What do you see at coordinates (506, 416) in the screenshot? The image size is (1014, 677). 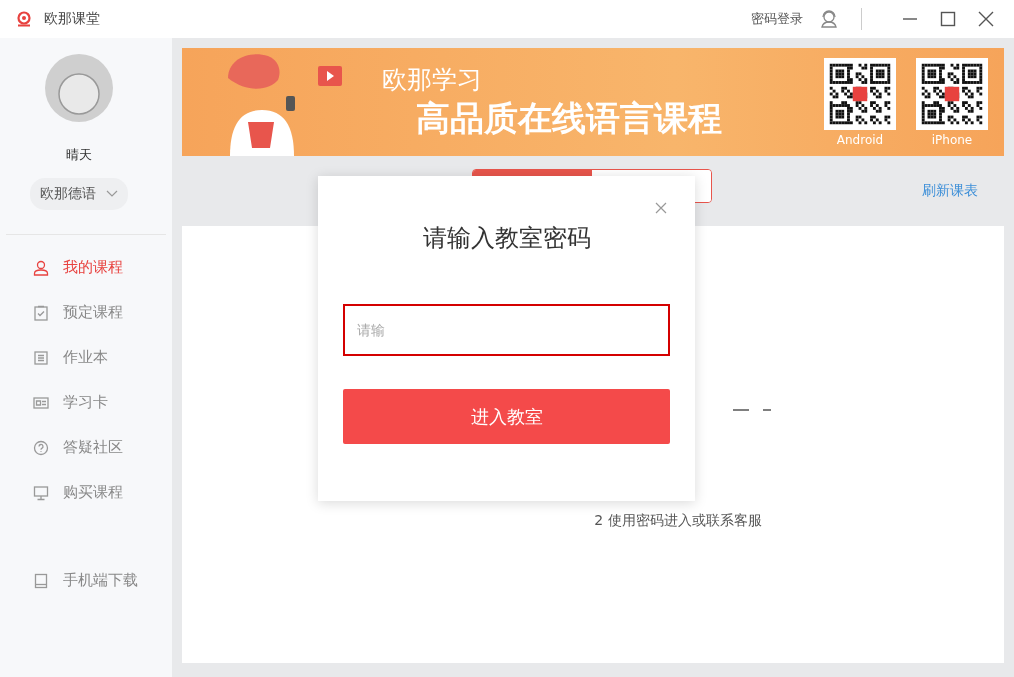 I see `enter-classroom-button: 进入教室` at bounding box center [506, 416].